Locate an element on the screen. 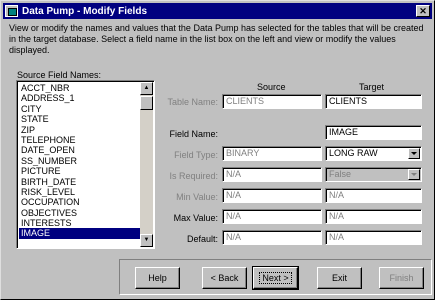 This screenshot has width=435, height=300. max-value-label: Max Value: is located at coordinates (195, 218).